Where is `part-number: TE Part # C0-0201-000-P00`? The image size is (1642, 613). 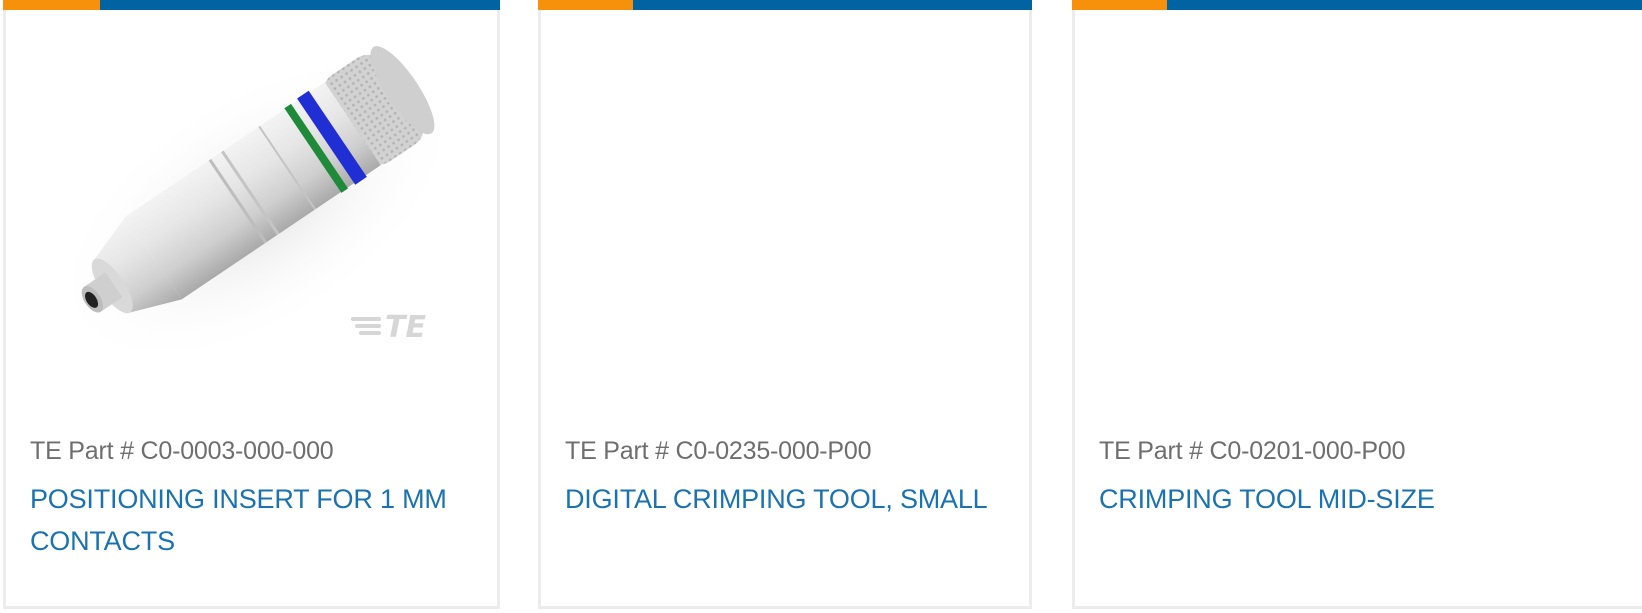 part-number: TE Part # C0-0201-000-P00 is located at coordinates (1252, 451).